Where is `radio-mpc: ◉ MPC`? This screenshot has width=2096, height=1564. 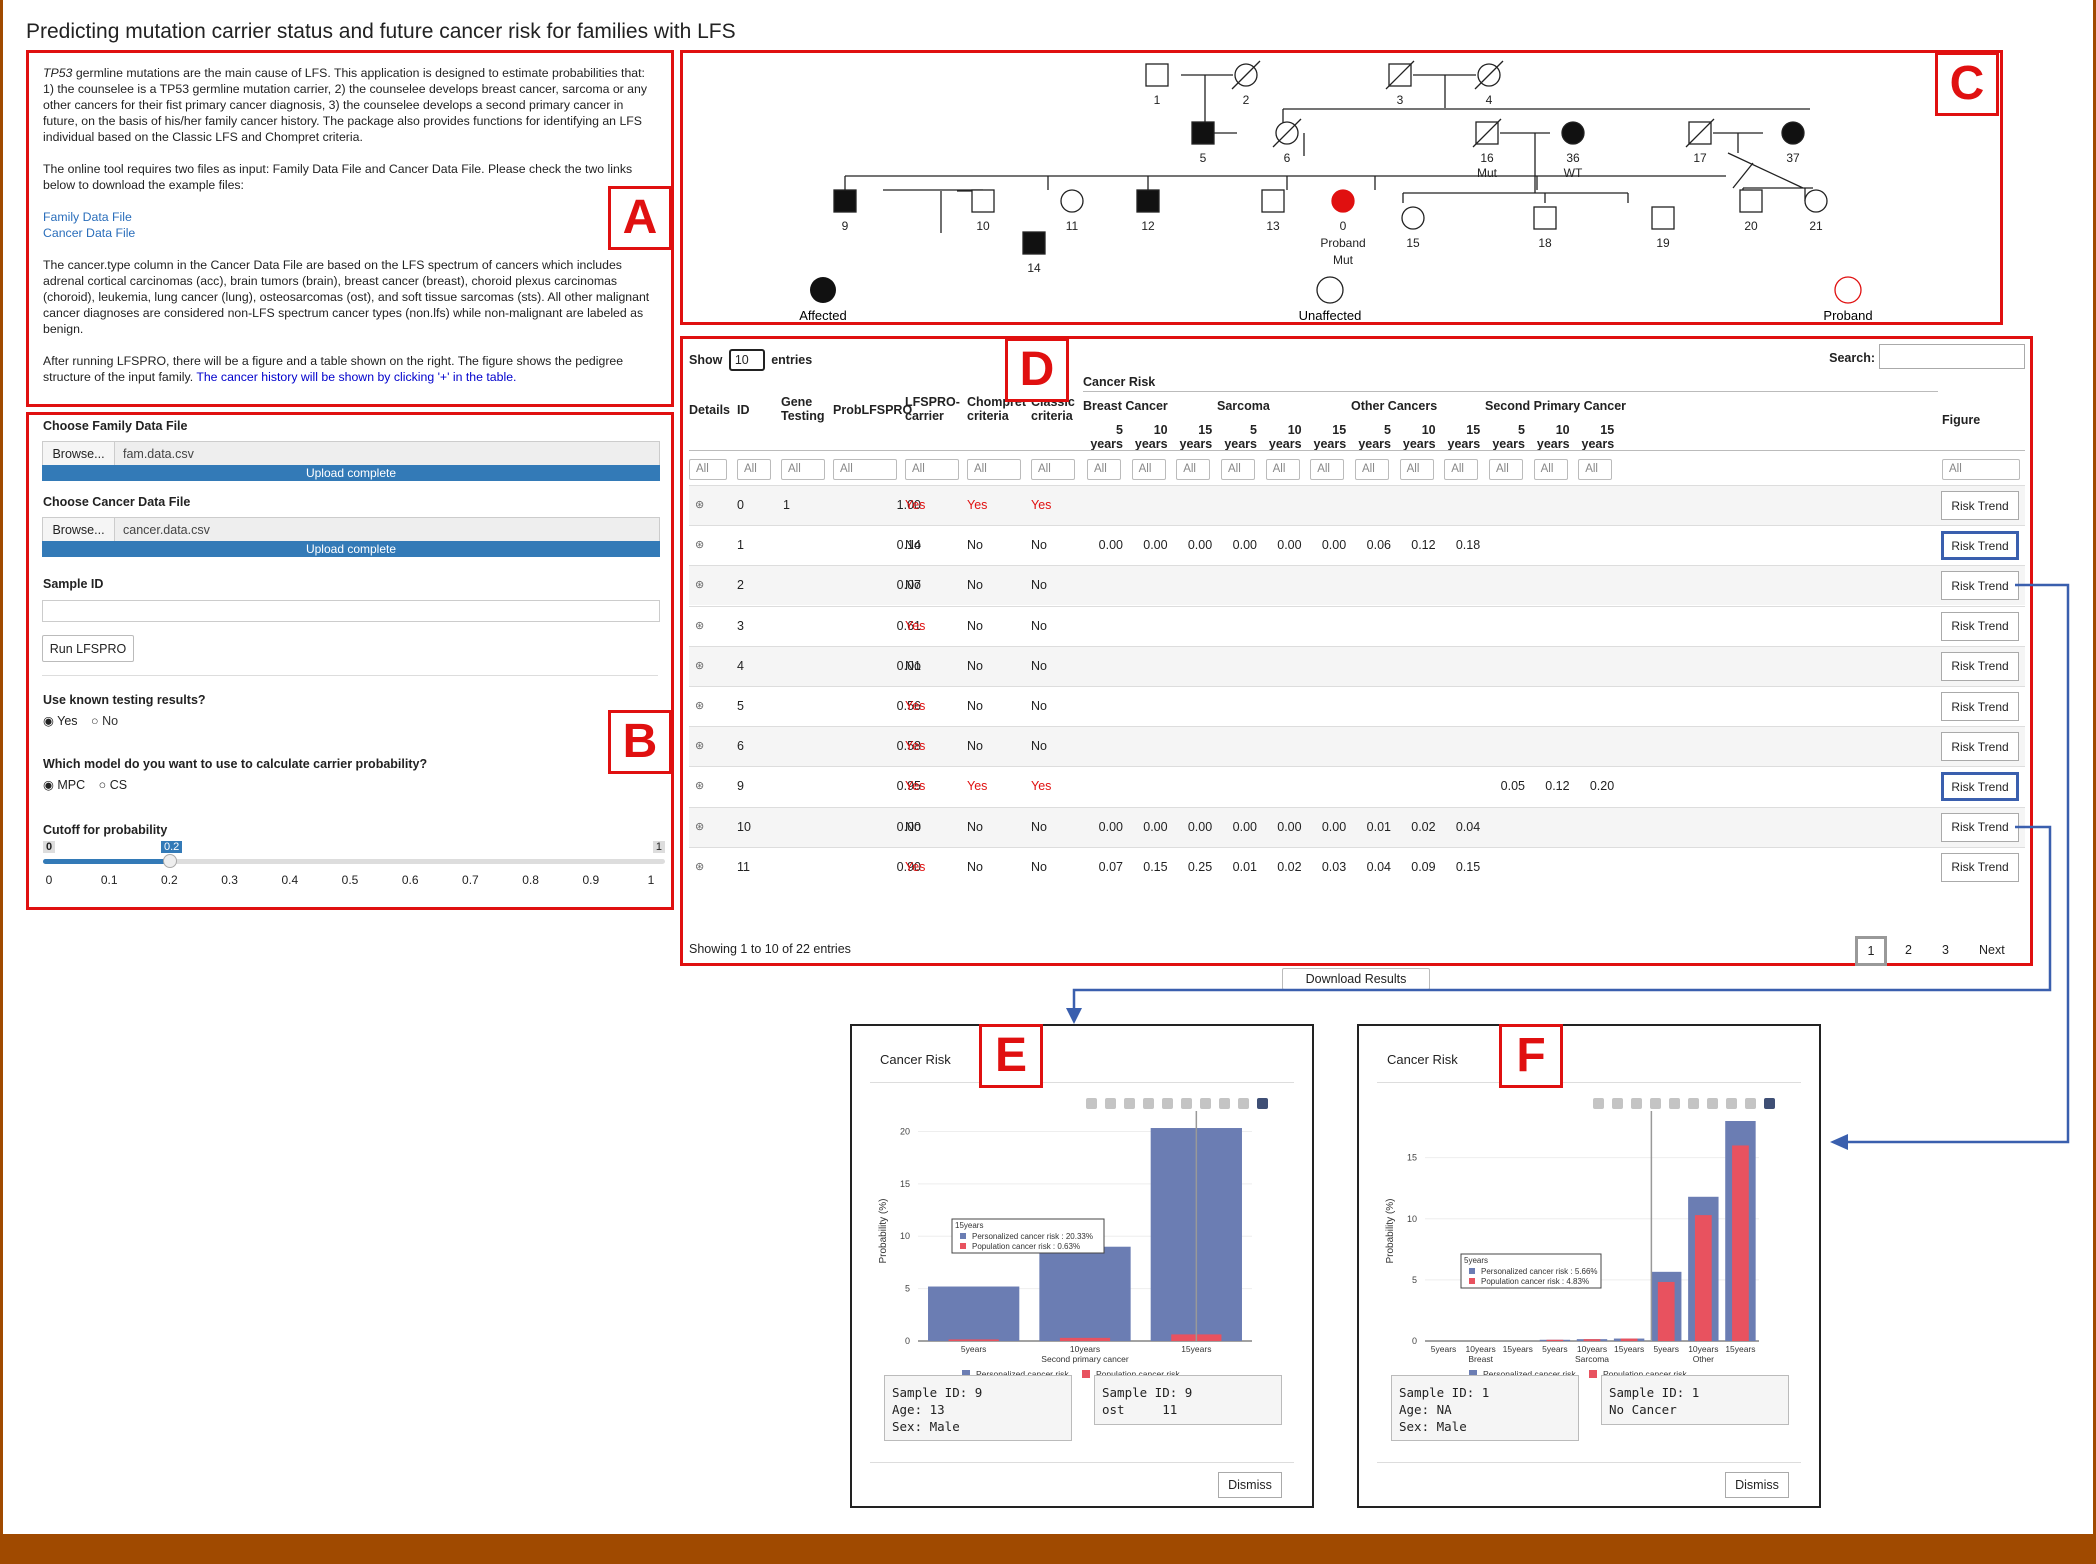
radio-mpc: ◉ MPC is located at coordinates (64, 785).